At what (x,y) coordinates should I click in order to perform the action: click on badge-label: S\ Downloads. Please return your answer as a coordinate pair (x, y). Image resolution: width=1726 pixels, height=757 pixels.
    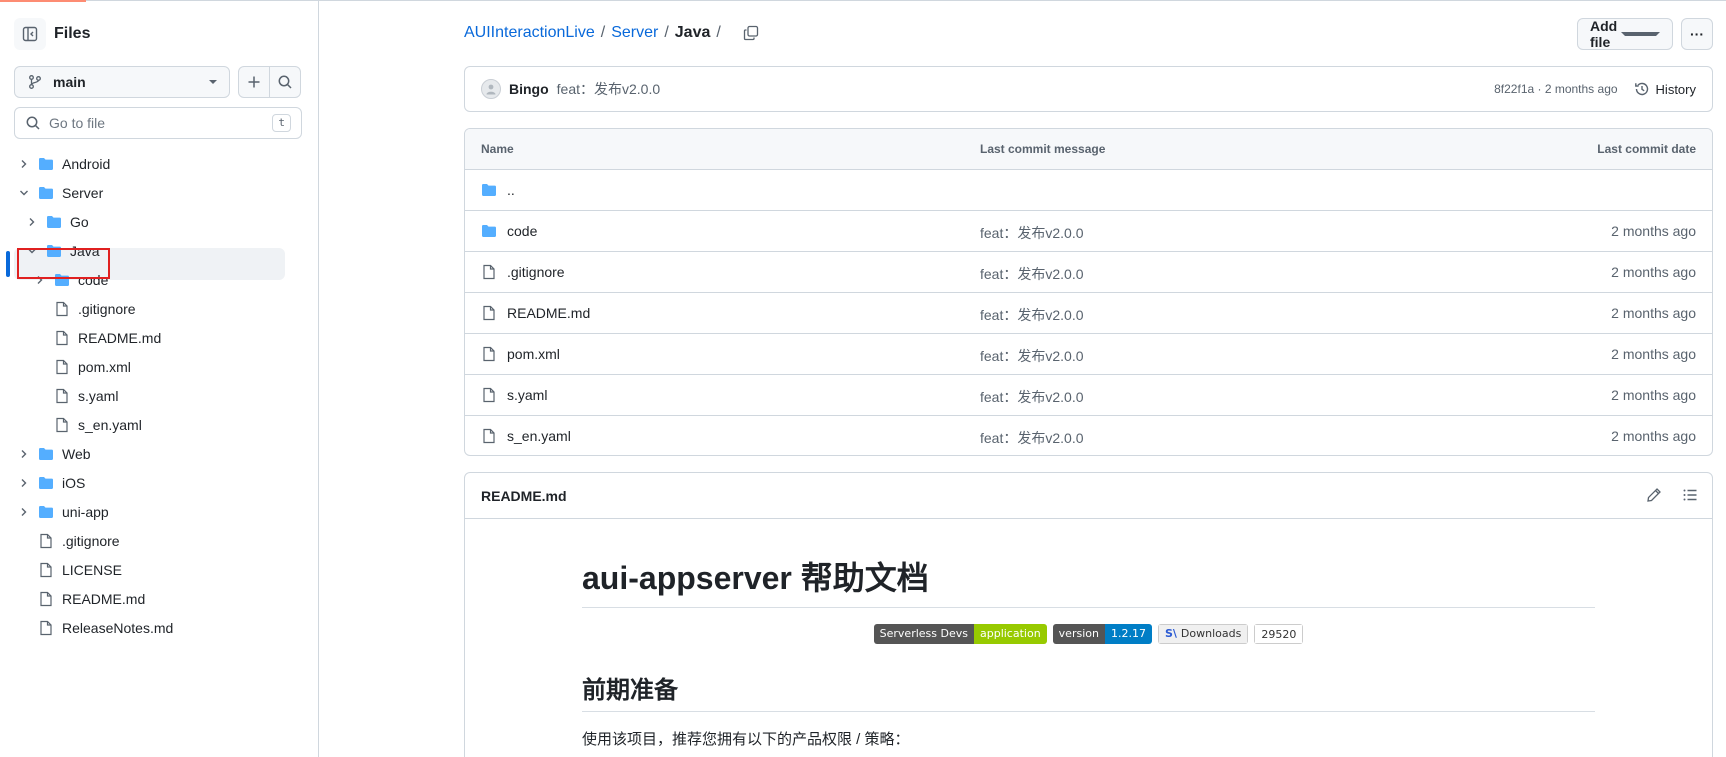
    Looking at the image, I should click on (1203, 634).